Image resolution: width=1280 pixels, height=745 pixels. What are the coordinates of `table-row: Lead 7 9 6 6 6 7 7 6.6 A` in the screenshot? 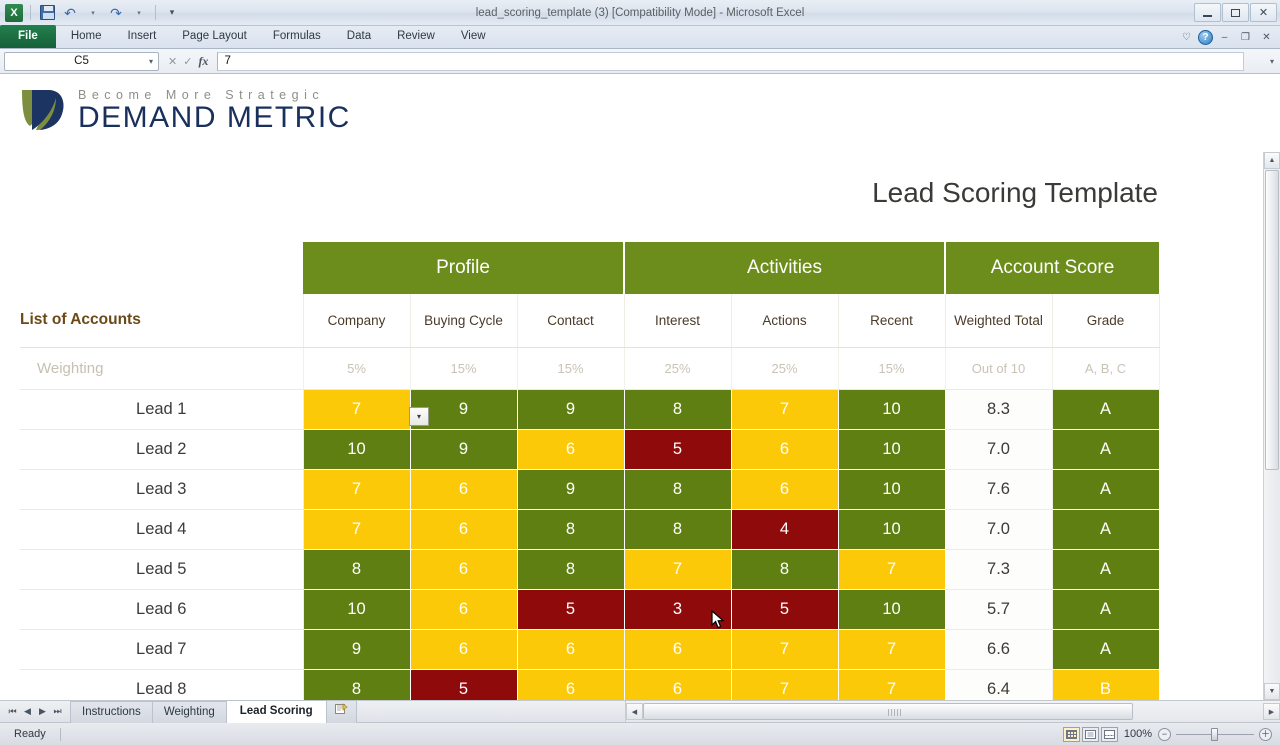 It's located at (590, 649).